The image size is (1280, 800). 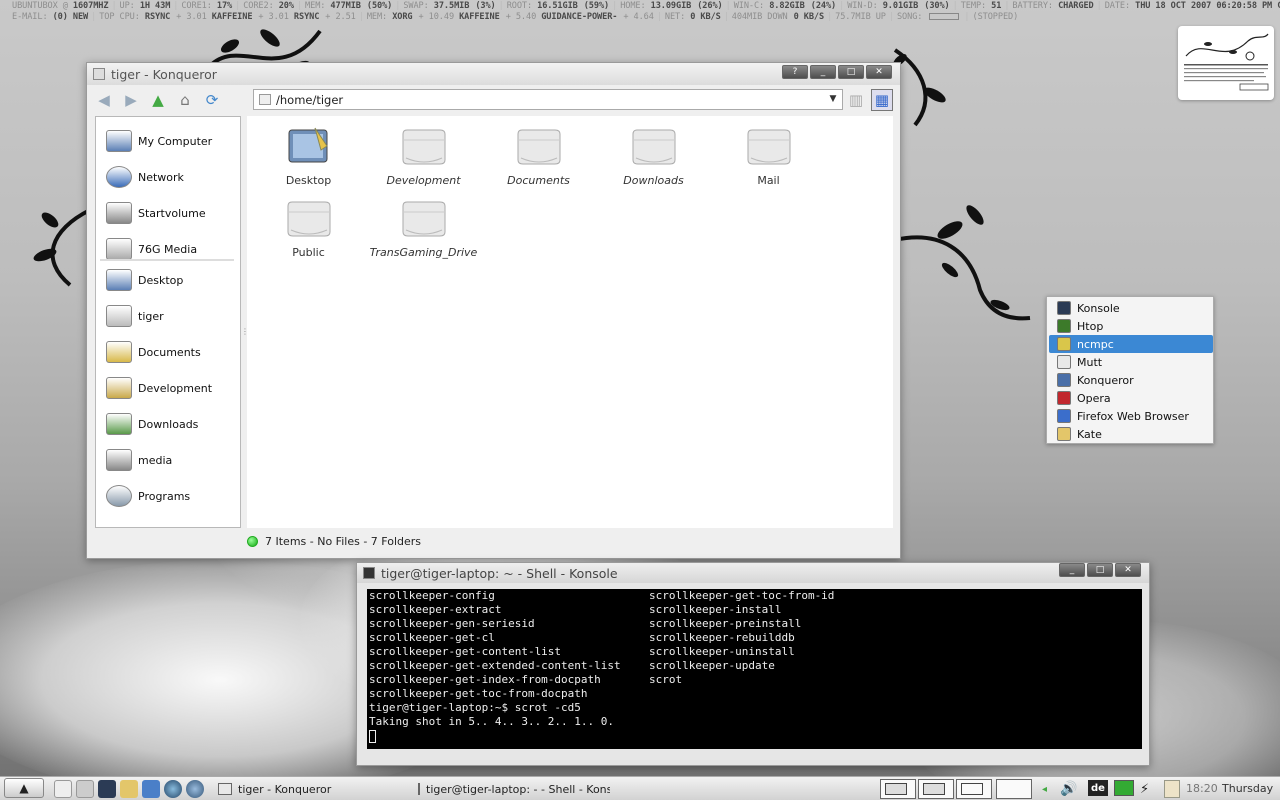 I want to click on location-text: /home/tiger, so click(x=310, y=99).